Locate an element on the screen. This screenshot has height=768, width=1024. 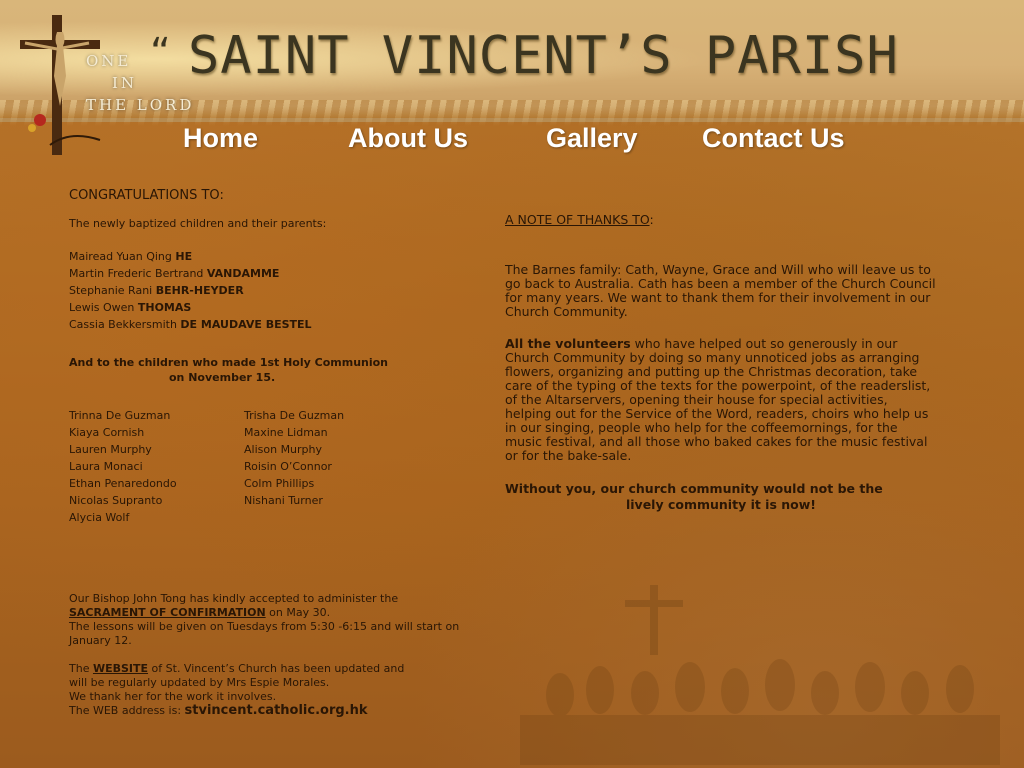
thanks-heading: A NOTE OF THANKS TO: is located at coordinates (579, 219).